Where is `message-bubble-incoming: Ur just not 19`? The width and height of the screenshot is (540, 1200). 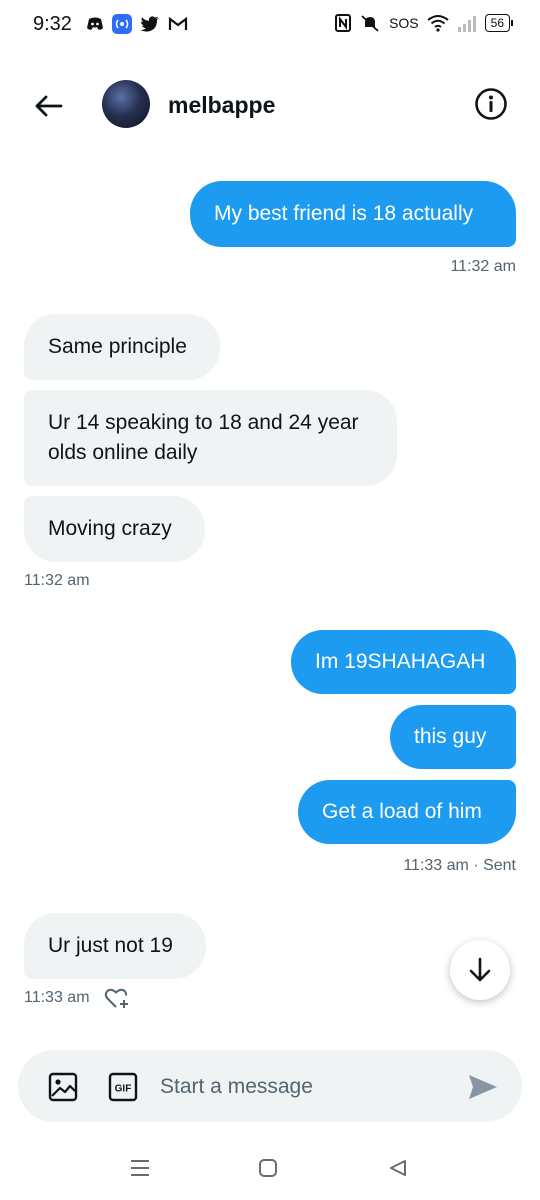 message-bubble-incoming: Ur just not 19 is located at coordinates (115, 946).